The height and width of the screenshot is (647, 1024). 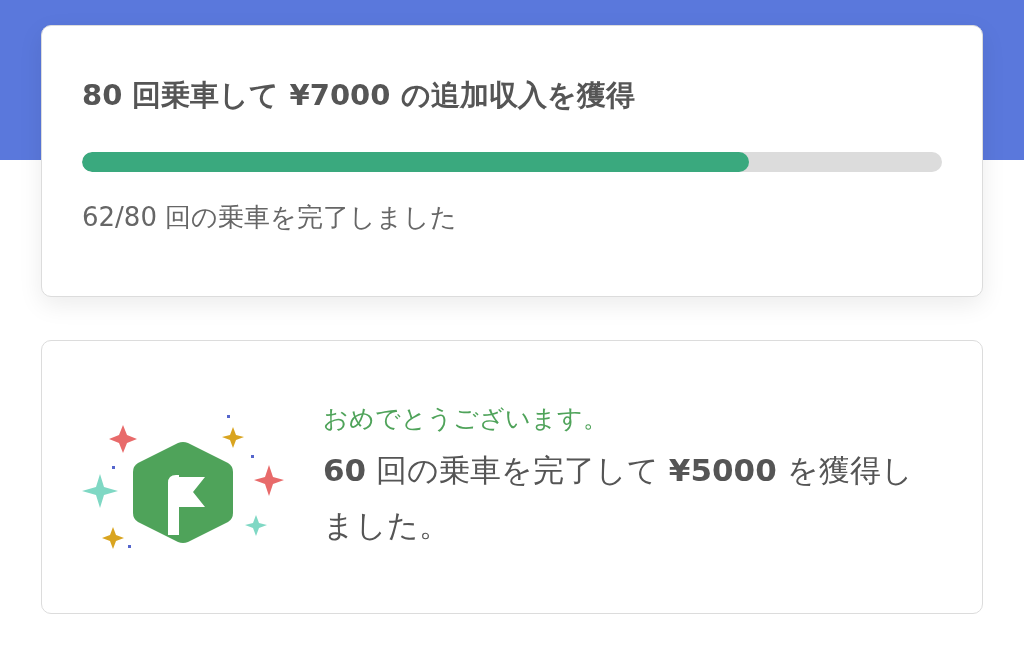 What do you see at coordinates (466, 419) in the screenshot?
I see `congratulations-text: おめでとうございます。` at bounding box center [466, 419].